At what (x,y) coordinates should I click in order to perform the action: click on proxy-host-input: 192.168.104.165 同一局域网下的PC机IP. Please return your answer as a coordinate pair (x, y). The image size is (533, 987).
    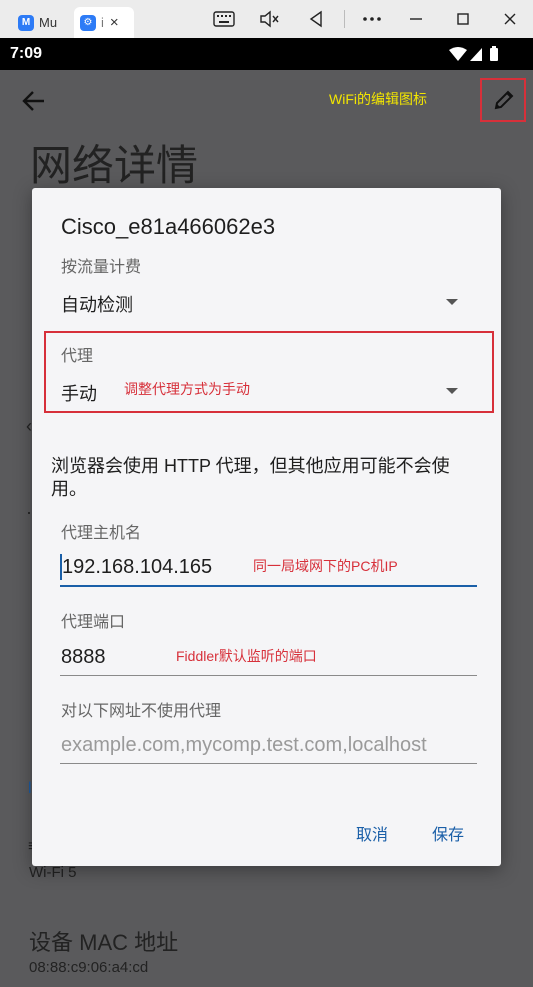
    Looking at the image, I should click on (268, 568).